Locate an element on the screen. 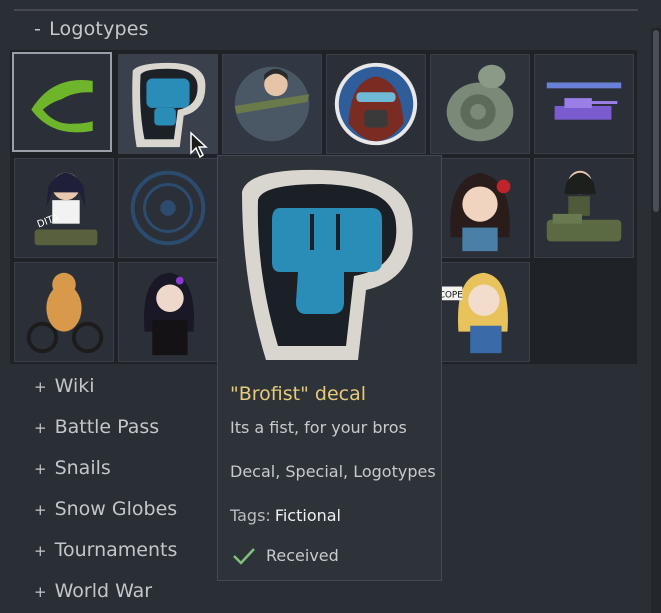  brofist-preview-image is located at coordinates (327, 264).